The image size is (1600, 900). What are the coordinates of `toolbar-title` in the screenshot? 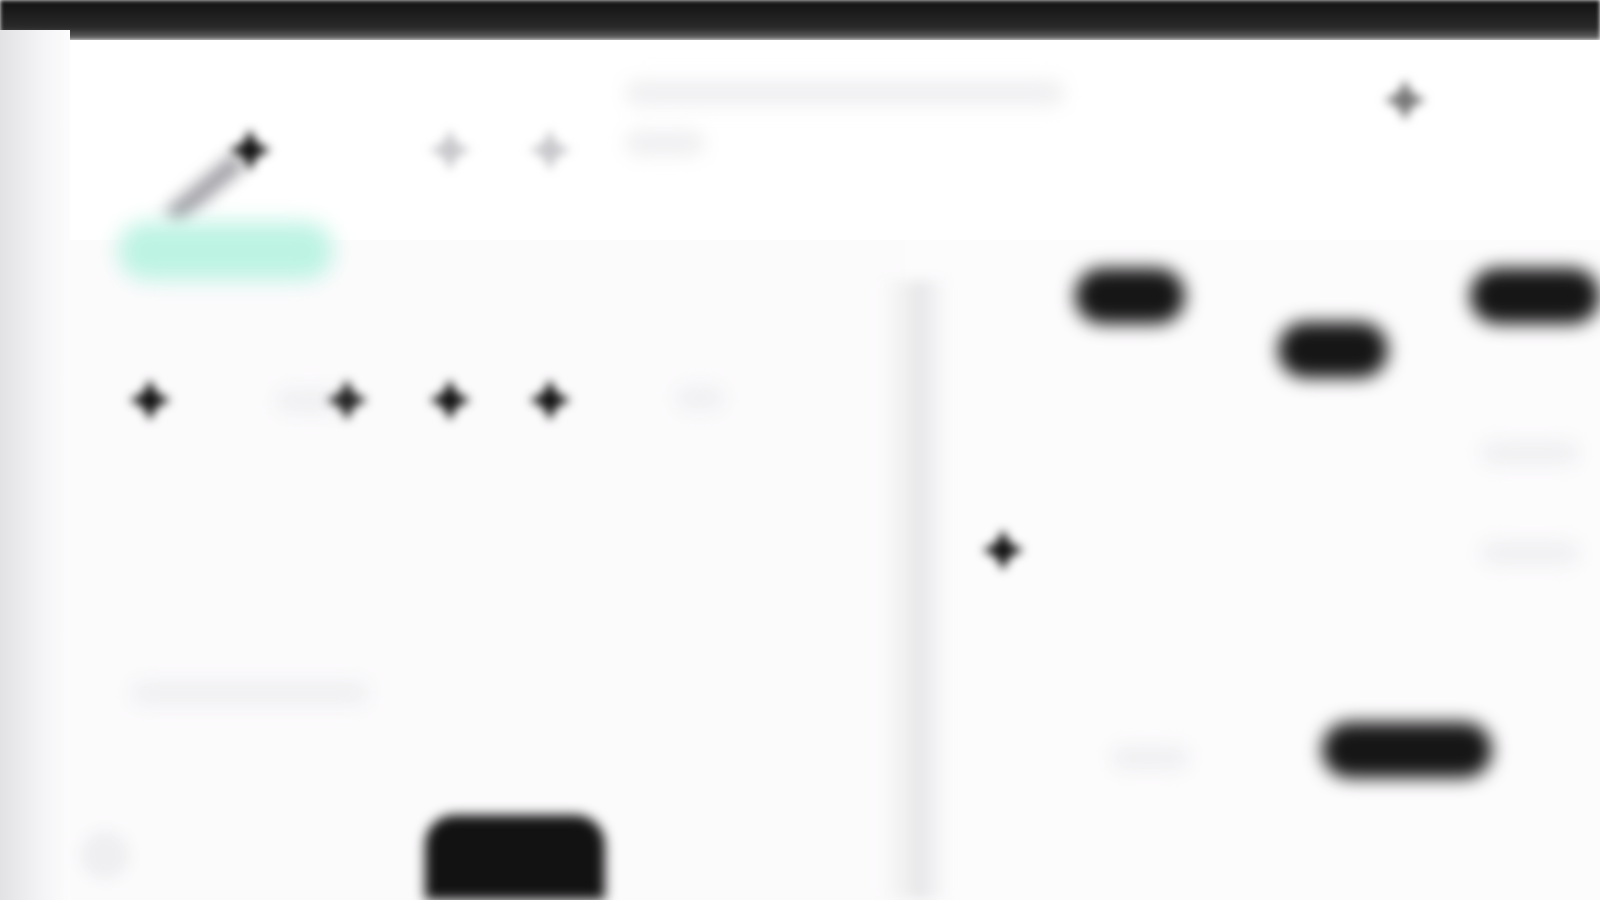 It's located at (845, 93).